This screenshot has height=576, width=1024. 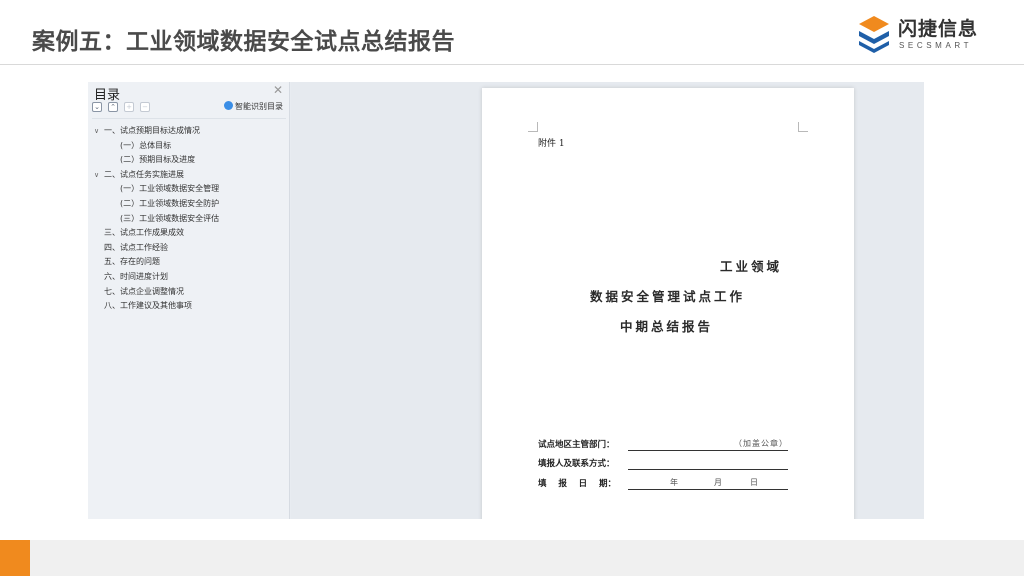 What do you see at coordinates (188, 146) in the screenshot?
I see `toc-item: (一）总体目标` at bounding box center [188, 146].